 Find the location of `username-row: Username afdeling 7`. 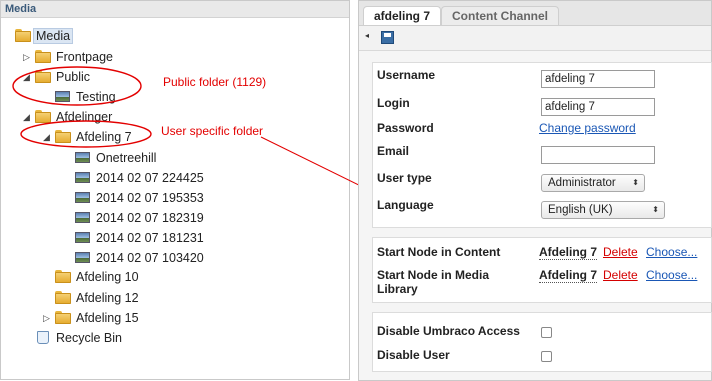

username-row: Username afdeling 7 is located at coordinates (542, 79).